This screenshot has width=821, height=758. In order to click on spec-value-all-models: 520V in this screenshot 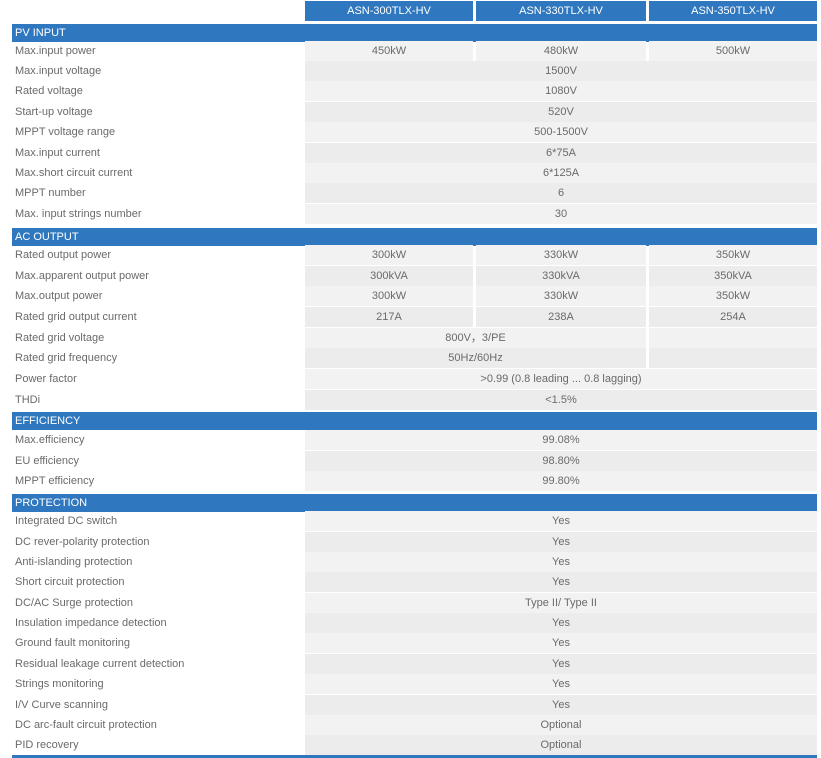, I will do `click(561, 112)`.